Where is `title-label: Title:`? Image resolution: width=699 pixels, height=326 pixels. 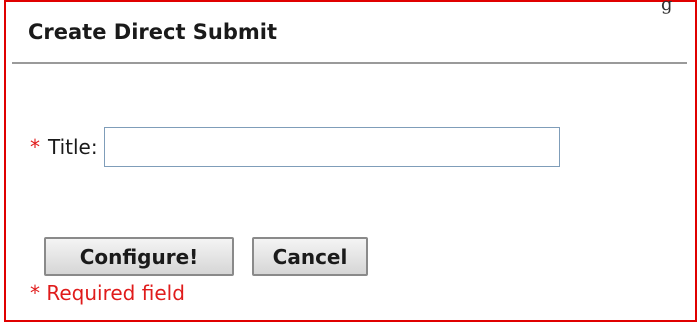
title-label: Title: is located at coordinates (73, 147).